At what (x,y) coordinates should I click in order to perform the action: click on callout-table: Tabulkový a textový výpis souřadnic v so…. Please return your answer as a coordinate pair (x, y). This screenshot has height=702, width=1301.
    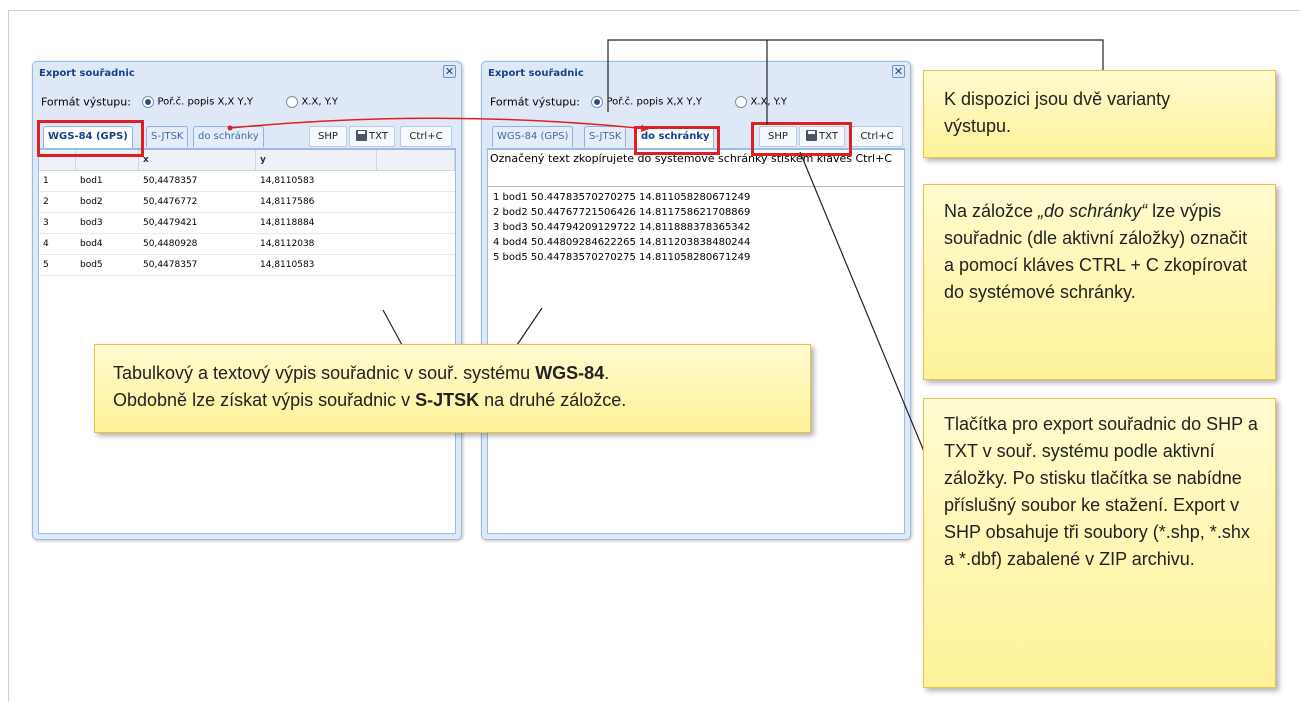
    Looking at the image, I should click on (452, 388).